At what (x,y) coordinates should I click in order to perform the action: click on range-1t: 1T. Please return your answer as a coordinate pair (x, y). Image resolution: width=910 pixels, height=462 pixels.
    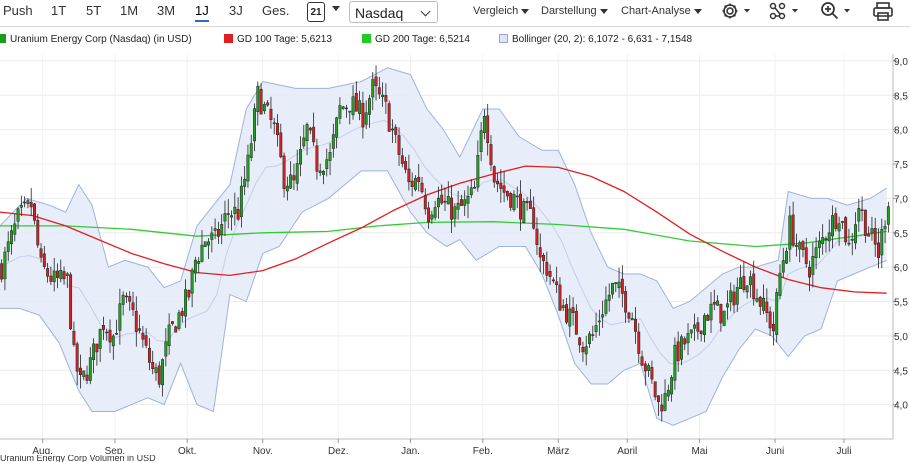
    Looking at the image, I should click on (58, 10).